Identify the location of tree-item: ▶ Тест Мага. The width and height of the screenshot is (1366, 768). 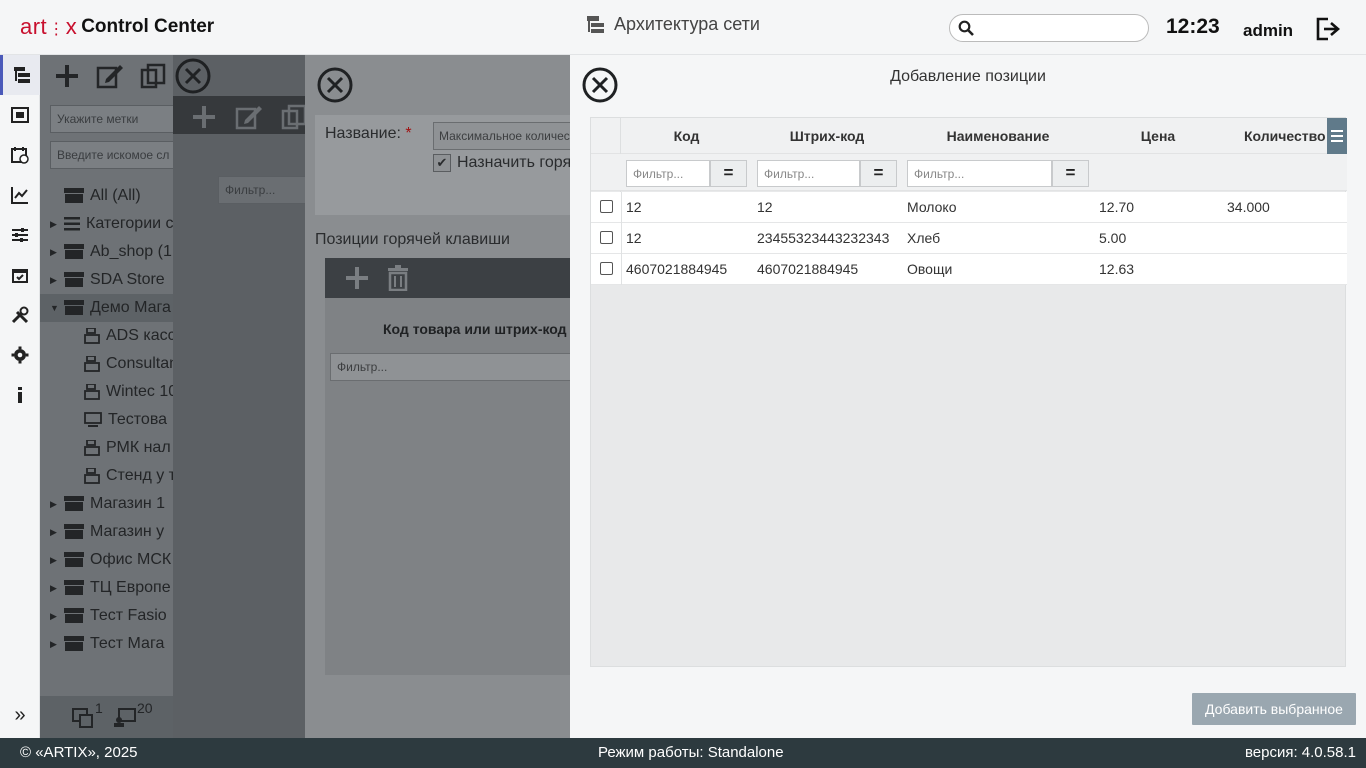
(107, 644).